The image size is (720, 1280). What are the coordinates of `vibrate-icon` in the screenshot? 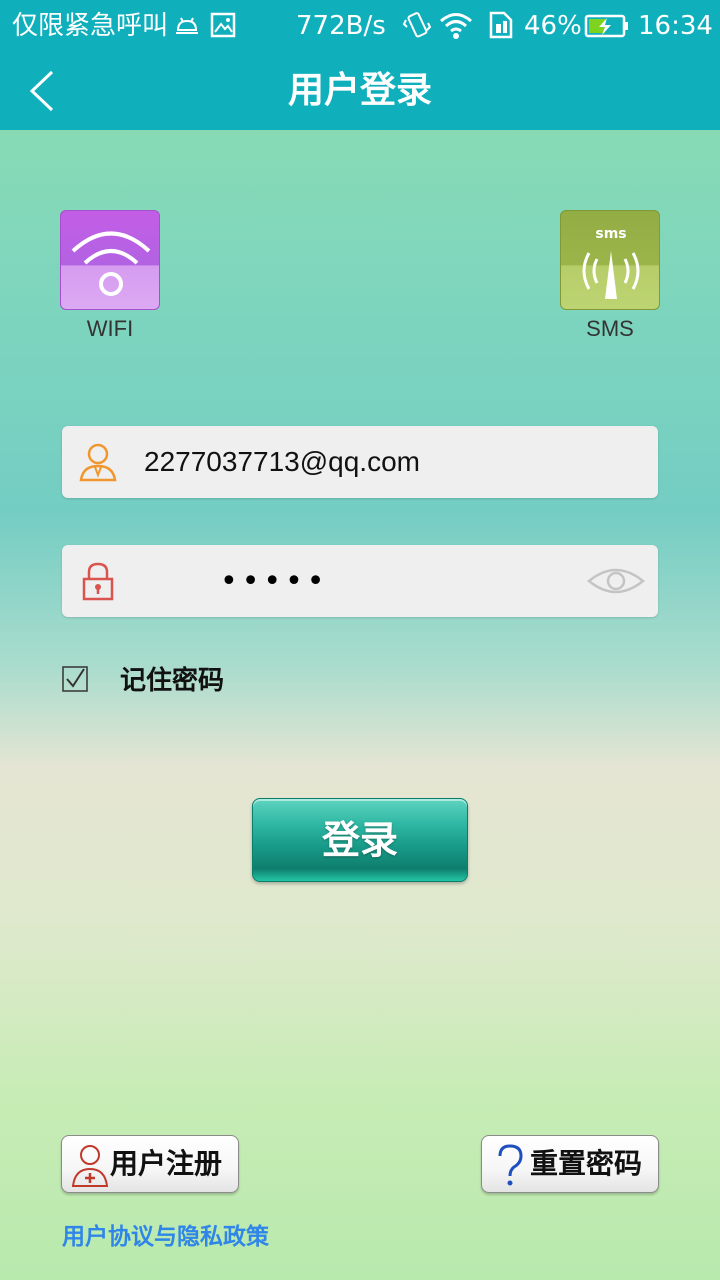 It's located at (417, 25).